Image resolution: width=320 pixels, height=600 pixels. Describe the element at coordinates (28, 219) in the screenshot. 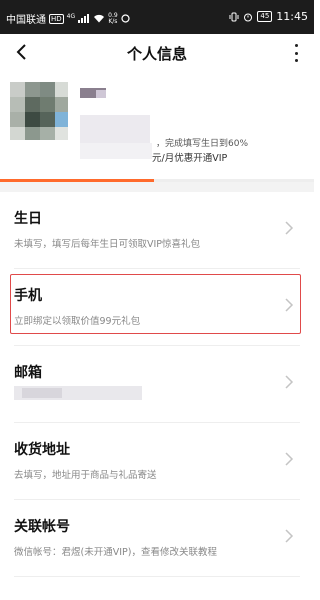

I see `row-label: 生日` at that location.